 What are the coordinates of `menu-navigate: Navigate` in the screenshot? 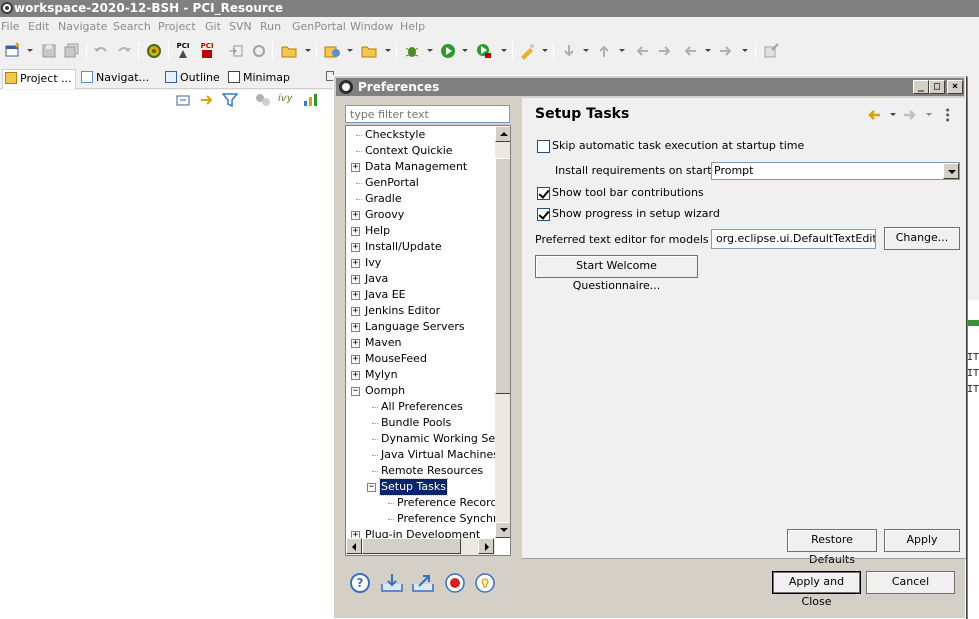 It's located at (82, 26).